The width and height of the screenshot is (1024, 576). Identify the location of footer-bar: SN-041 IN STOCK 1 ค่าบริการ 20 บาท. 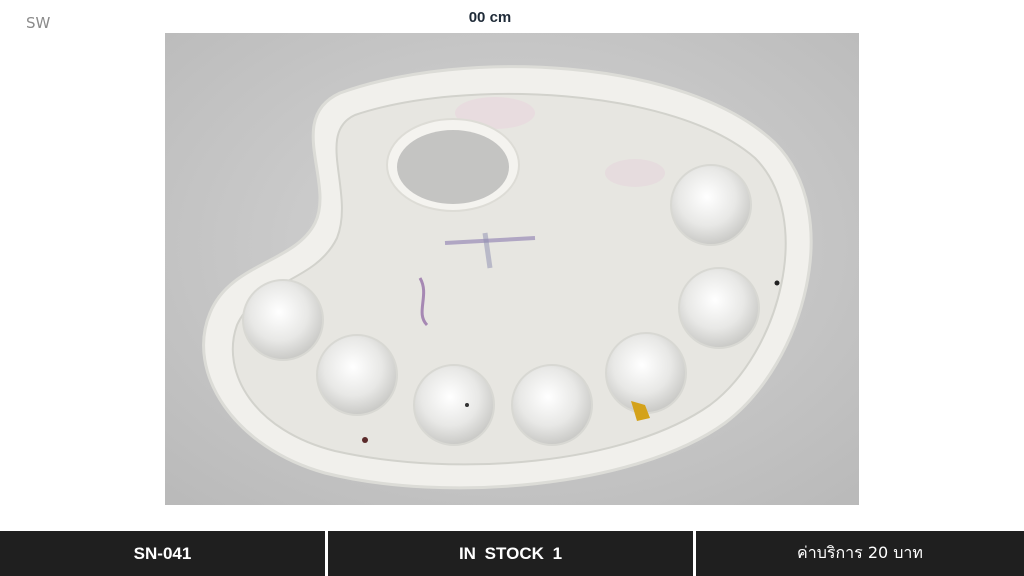
(512, 553).